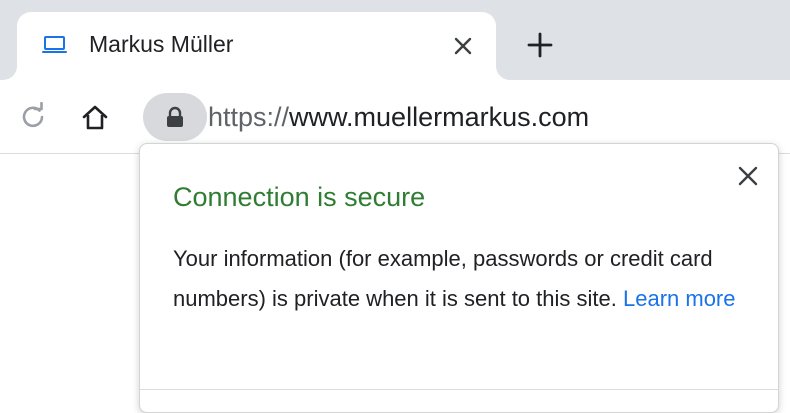 Image resolution: width=790 pixels, height=413 pixels. I want to click on popup-divider, so click(459, 389).